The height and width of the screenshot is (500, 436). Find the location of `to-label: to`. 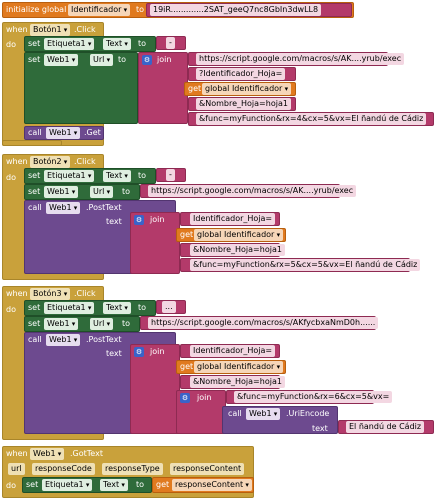

to-label: to is located at coordinates (142, 43).